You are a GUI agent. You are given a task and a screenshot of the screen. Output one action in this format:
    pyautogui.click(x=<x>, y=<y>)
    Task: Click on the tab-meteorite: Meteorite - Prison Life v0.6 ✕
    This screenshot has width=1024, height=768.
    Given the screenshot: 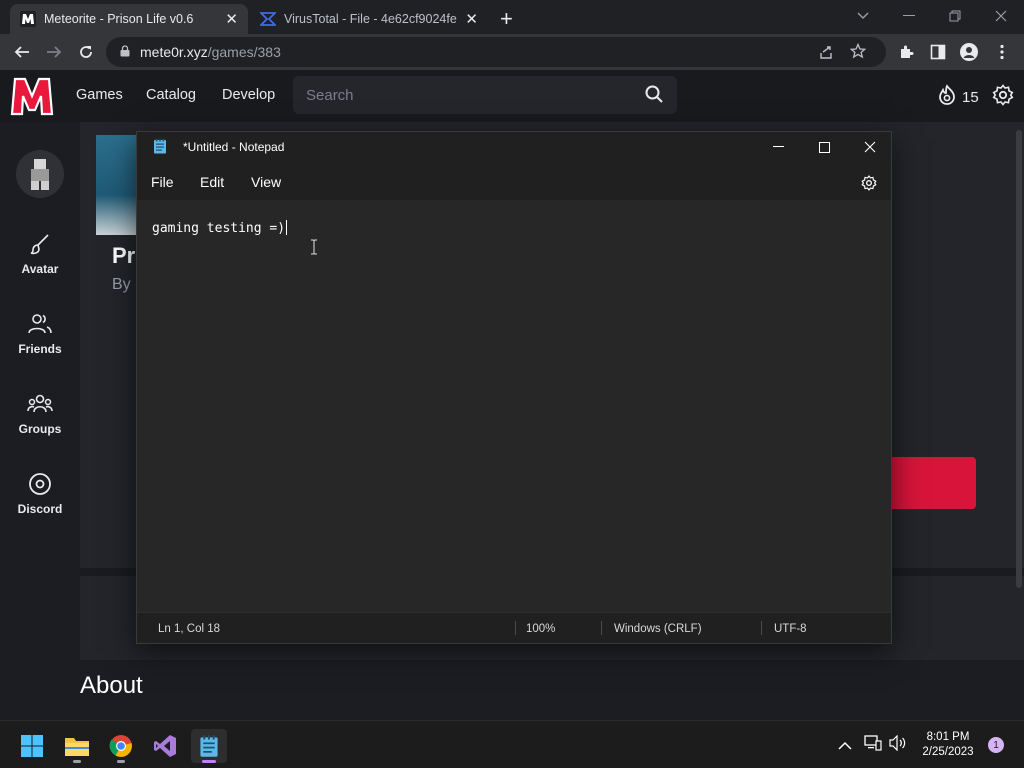 What is the action you would take?
    pyautogui.click(x=129, y=19)
    